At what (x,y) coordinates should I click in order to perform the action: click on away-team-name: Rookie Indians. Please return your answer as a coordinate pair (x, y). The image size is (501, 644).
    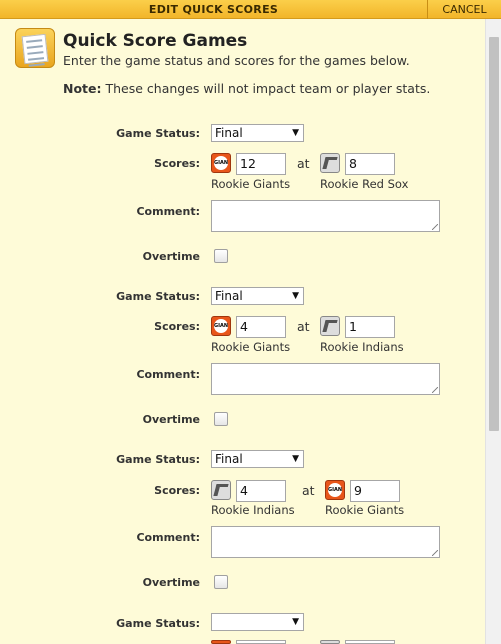
    Looking at the image, I should click on (253, 510).